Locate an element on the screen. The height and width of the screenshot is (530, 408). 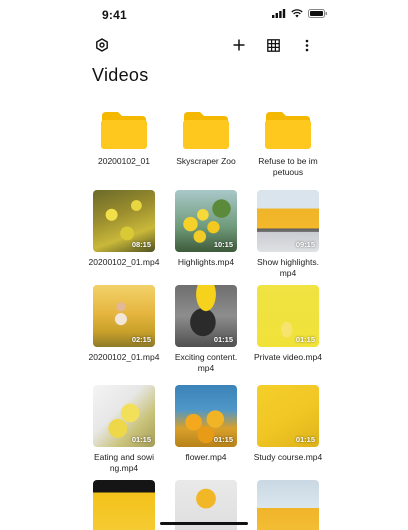
video-item: 01:15 Eating and sowing.mp4 is located at coordinates (124, 429).